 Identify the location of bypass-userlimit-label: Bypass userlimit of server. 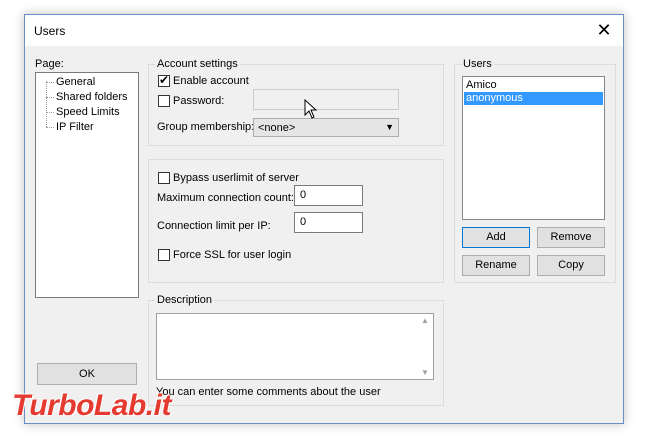
(236, 178).